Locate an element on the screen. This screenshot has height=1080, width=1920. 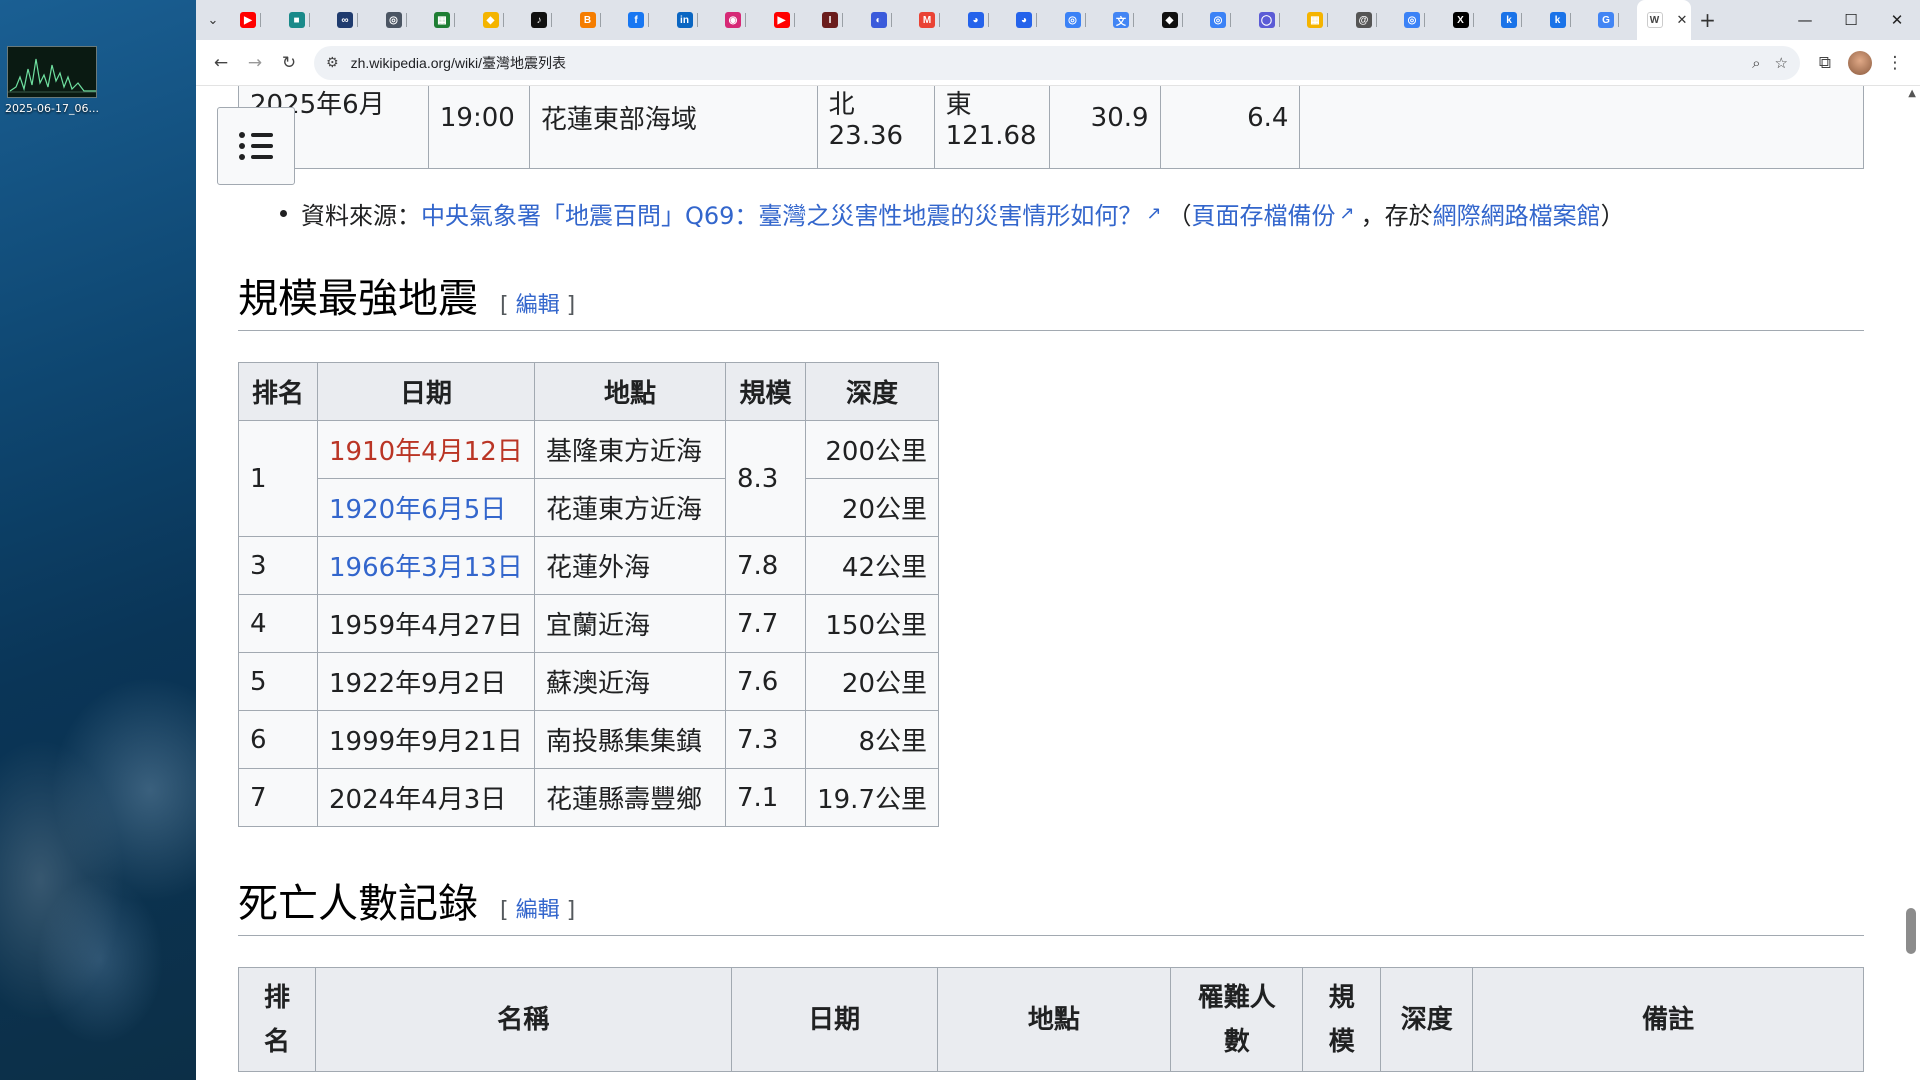
browser-tab: ♪ is located at coordinates (545, 20).